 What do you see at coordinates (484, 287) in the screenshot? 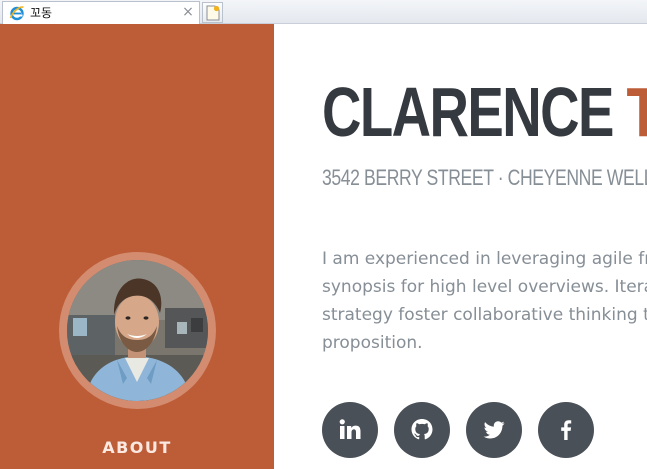
I see `bio-line: synopsis for high level overviews. Itera` at bounding box center [484, 287].